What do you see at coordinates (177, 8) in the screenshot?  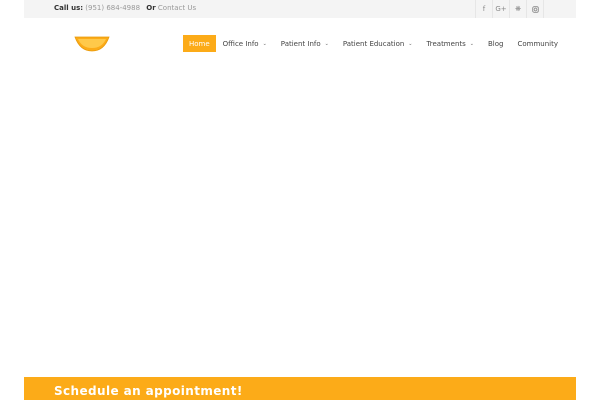 I see `contact-us-link: Contact Us` at bounding box center [177, 8].